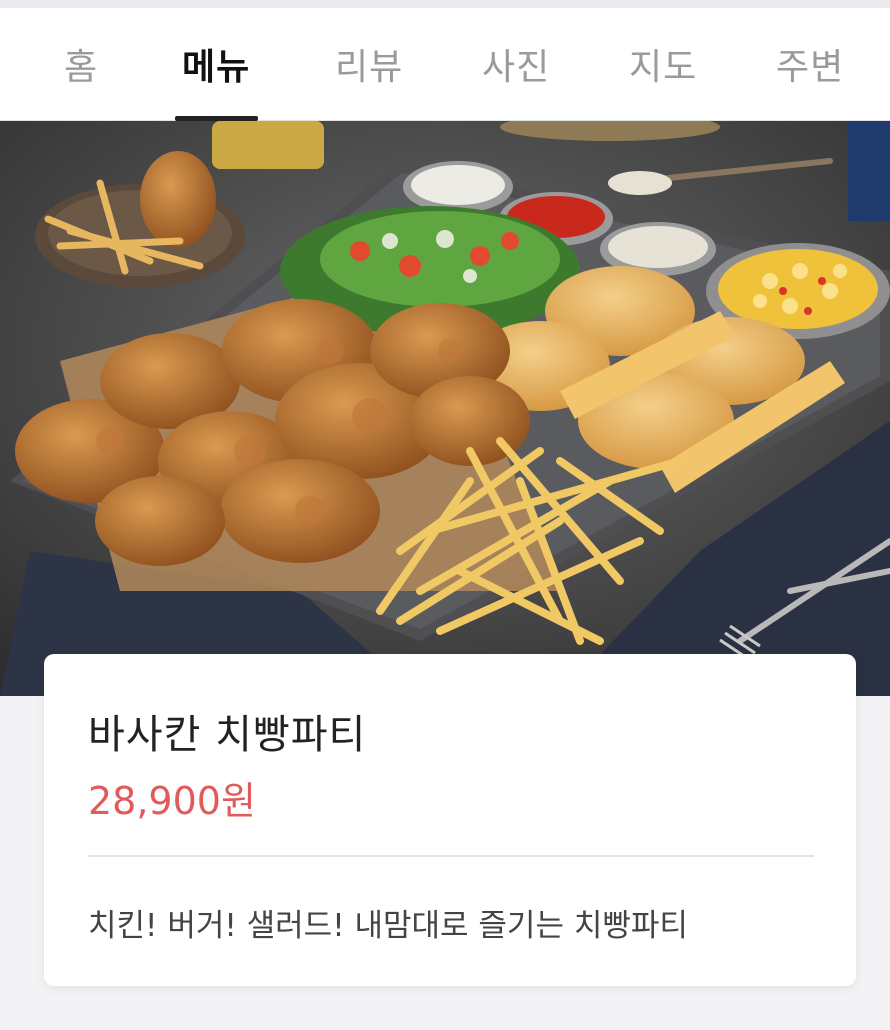 The width and height of the screenshot is (890, 1030). What do you see at coordinates (516, 64) in the screenshot?
I see `tab-photos: 사진` at bounding box center [516, 64].